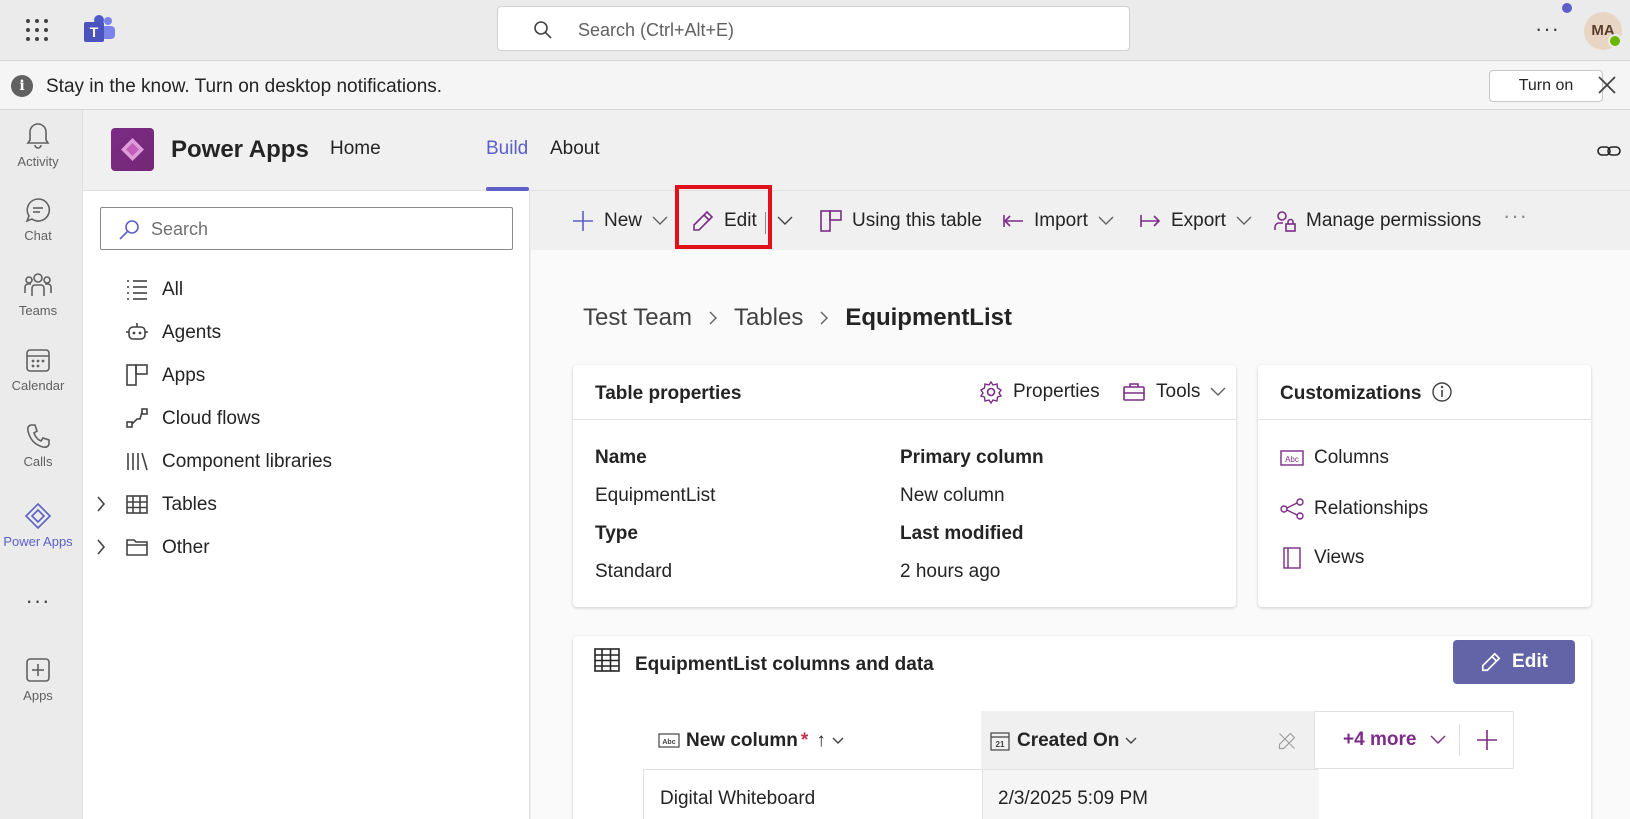 The width and height of the screenshot is (1630, 819). What do you see at coordinates (303, 375) in the screenshot?
I see `nav-item-apps: Apps` at bounding box center [303, 375].